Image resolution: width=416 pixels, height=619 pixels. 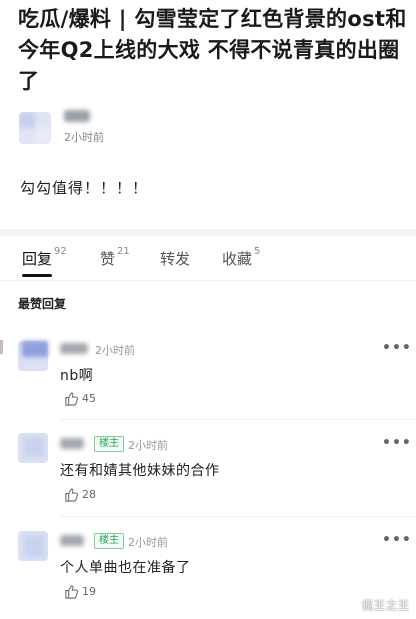 I want to click on tab-reposts: 转发, so click(x=175, y=258).